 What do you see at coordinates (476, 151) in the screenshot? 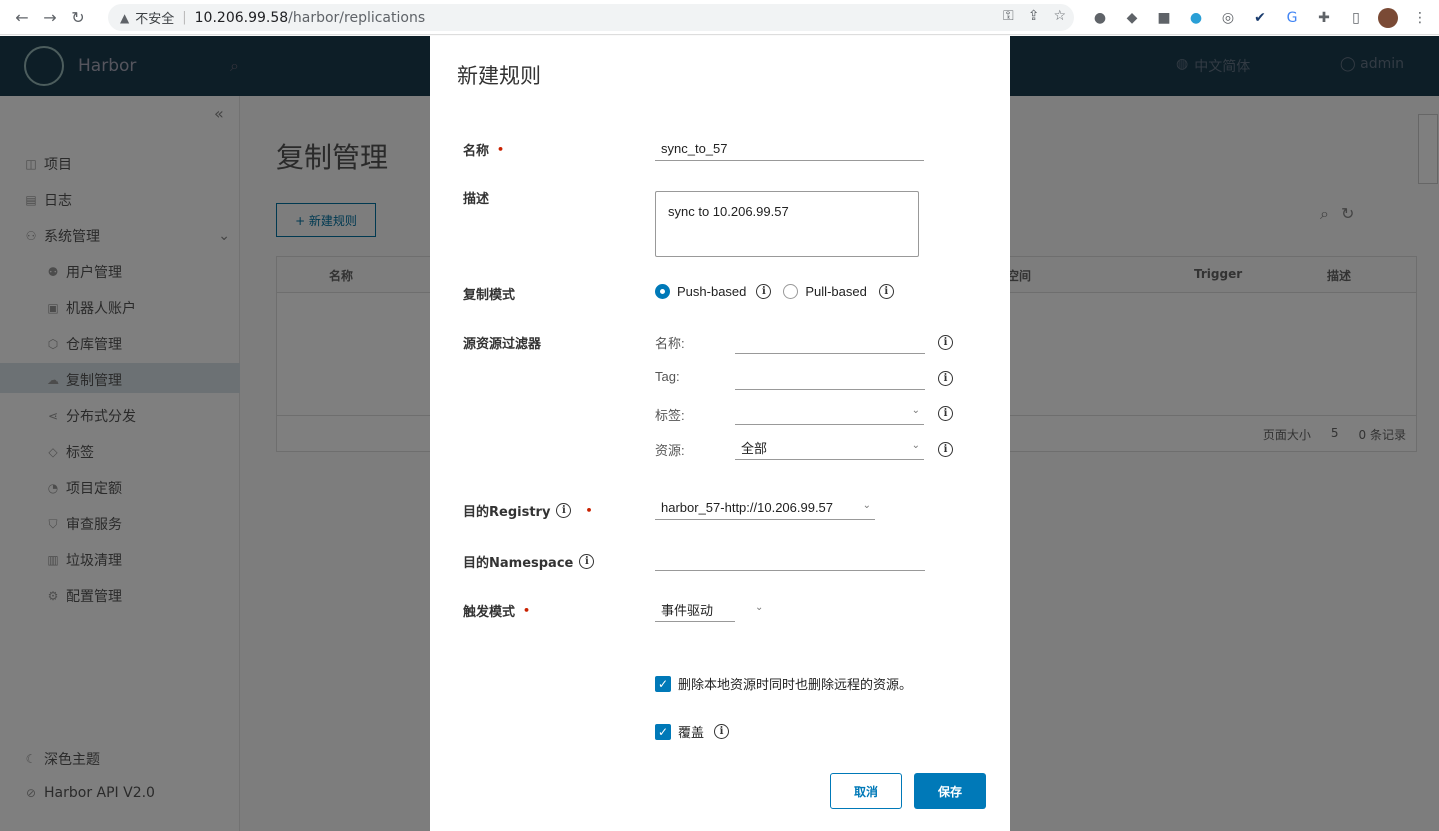
I see `name-label-text: 名称` at bounding box center [476, 151].